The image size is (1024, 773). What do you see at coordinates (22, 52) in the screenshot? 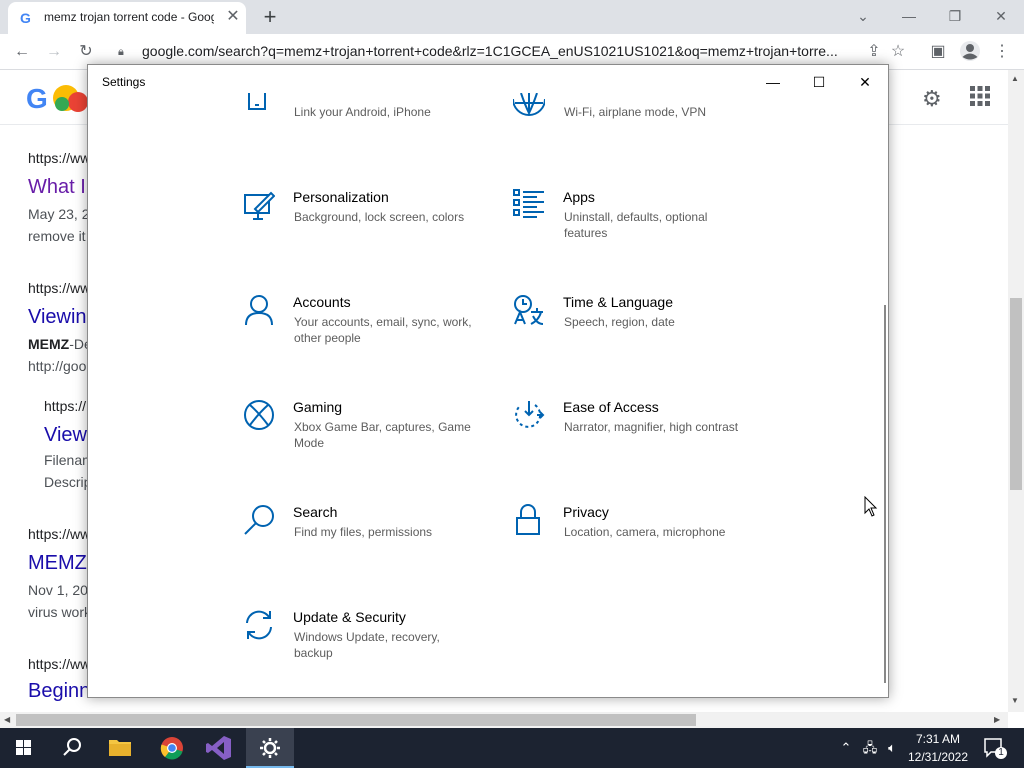
I see `back-arrow-icon: ←` at bounding box center [22, 52].